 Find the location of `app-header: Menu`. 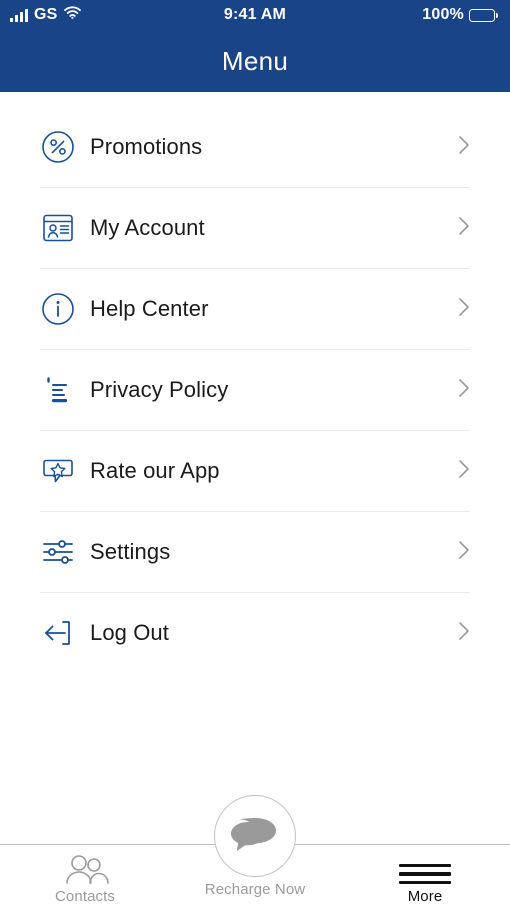

app-header: Menu is located at coordinates (255, 61).